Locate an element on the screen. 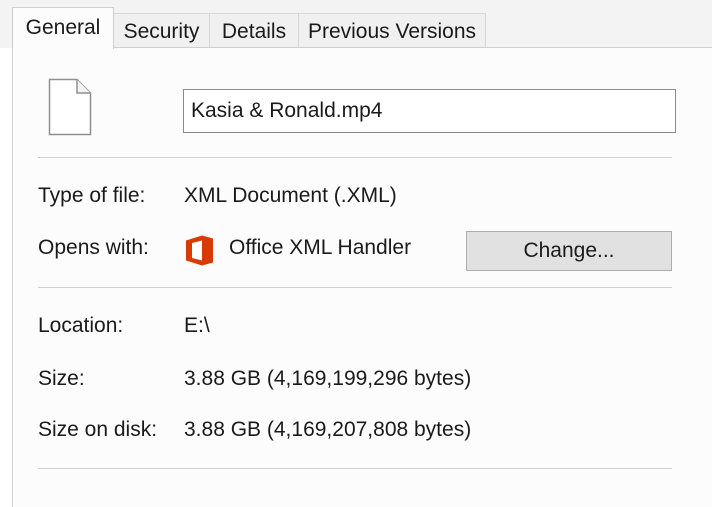  size-on-disk-value: 3.88 GB (4,169,207,808 bytes) is located at coordinates (328, 429).